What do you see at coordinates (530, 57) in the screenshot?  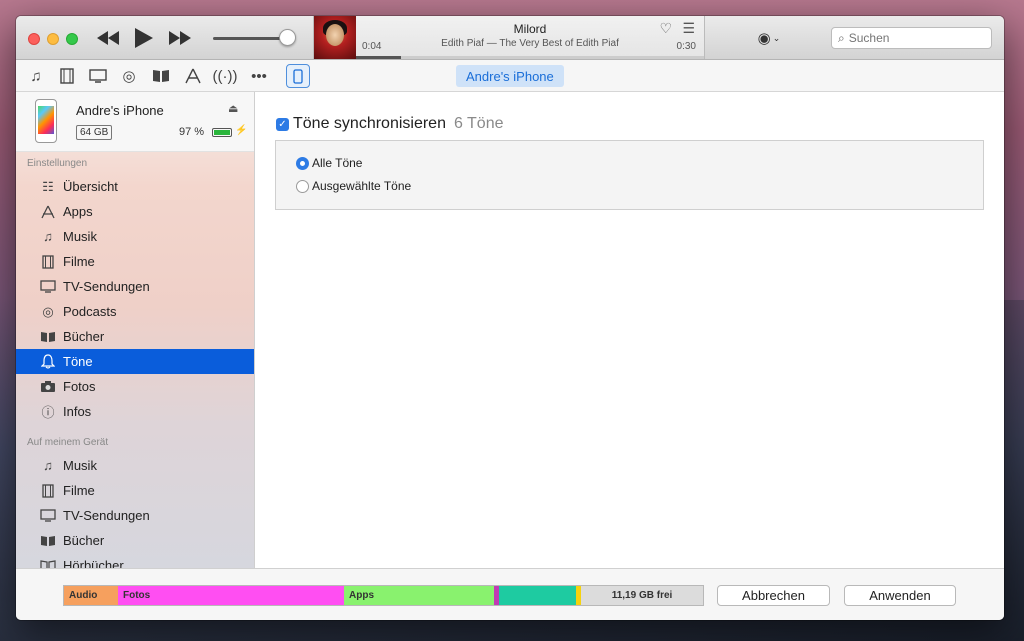 I see `playback-progress-bar` at bounding box center [530, 57].